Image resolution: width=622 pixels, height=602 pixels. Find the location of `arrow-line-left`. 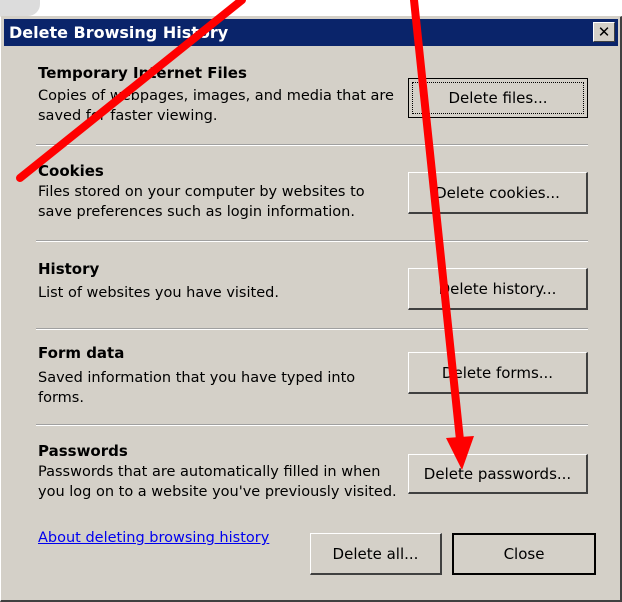

arrow-line-left is located at coordinates (131, 91).